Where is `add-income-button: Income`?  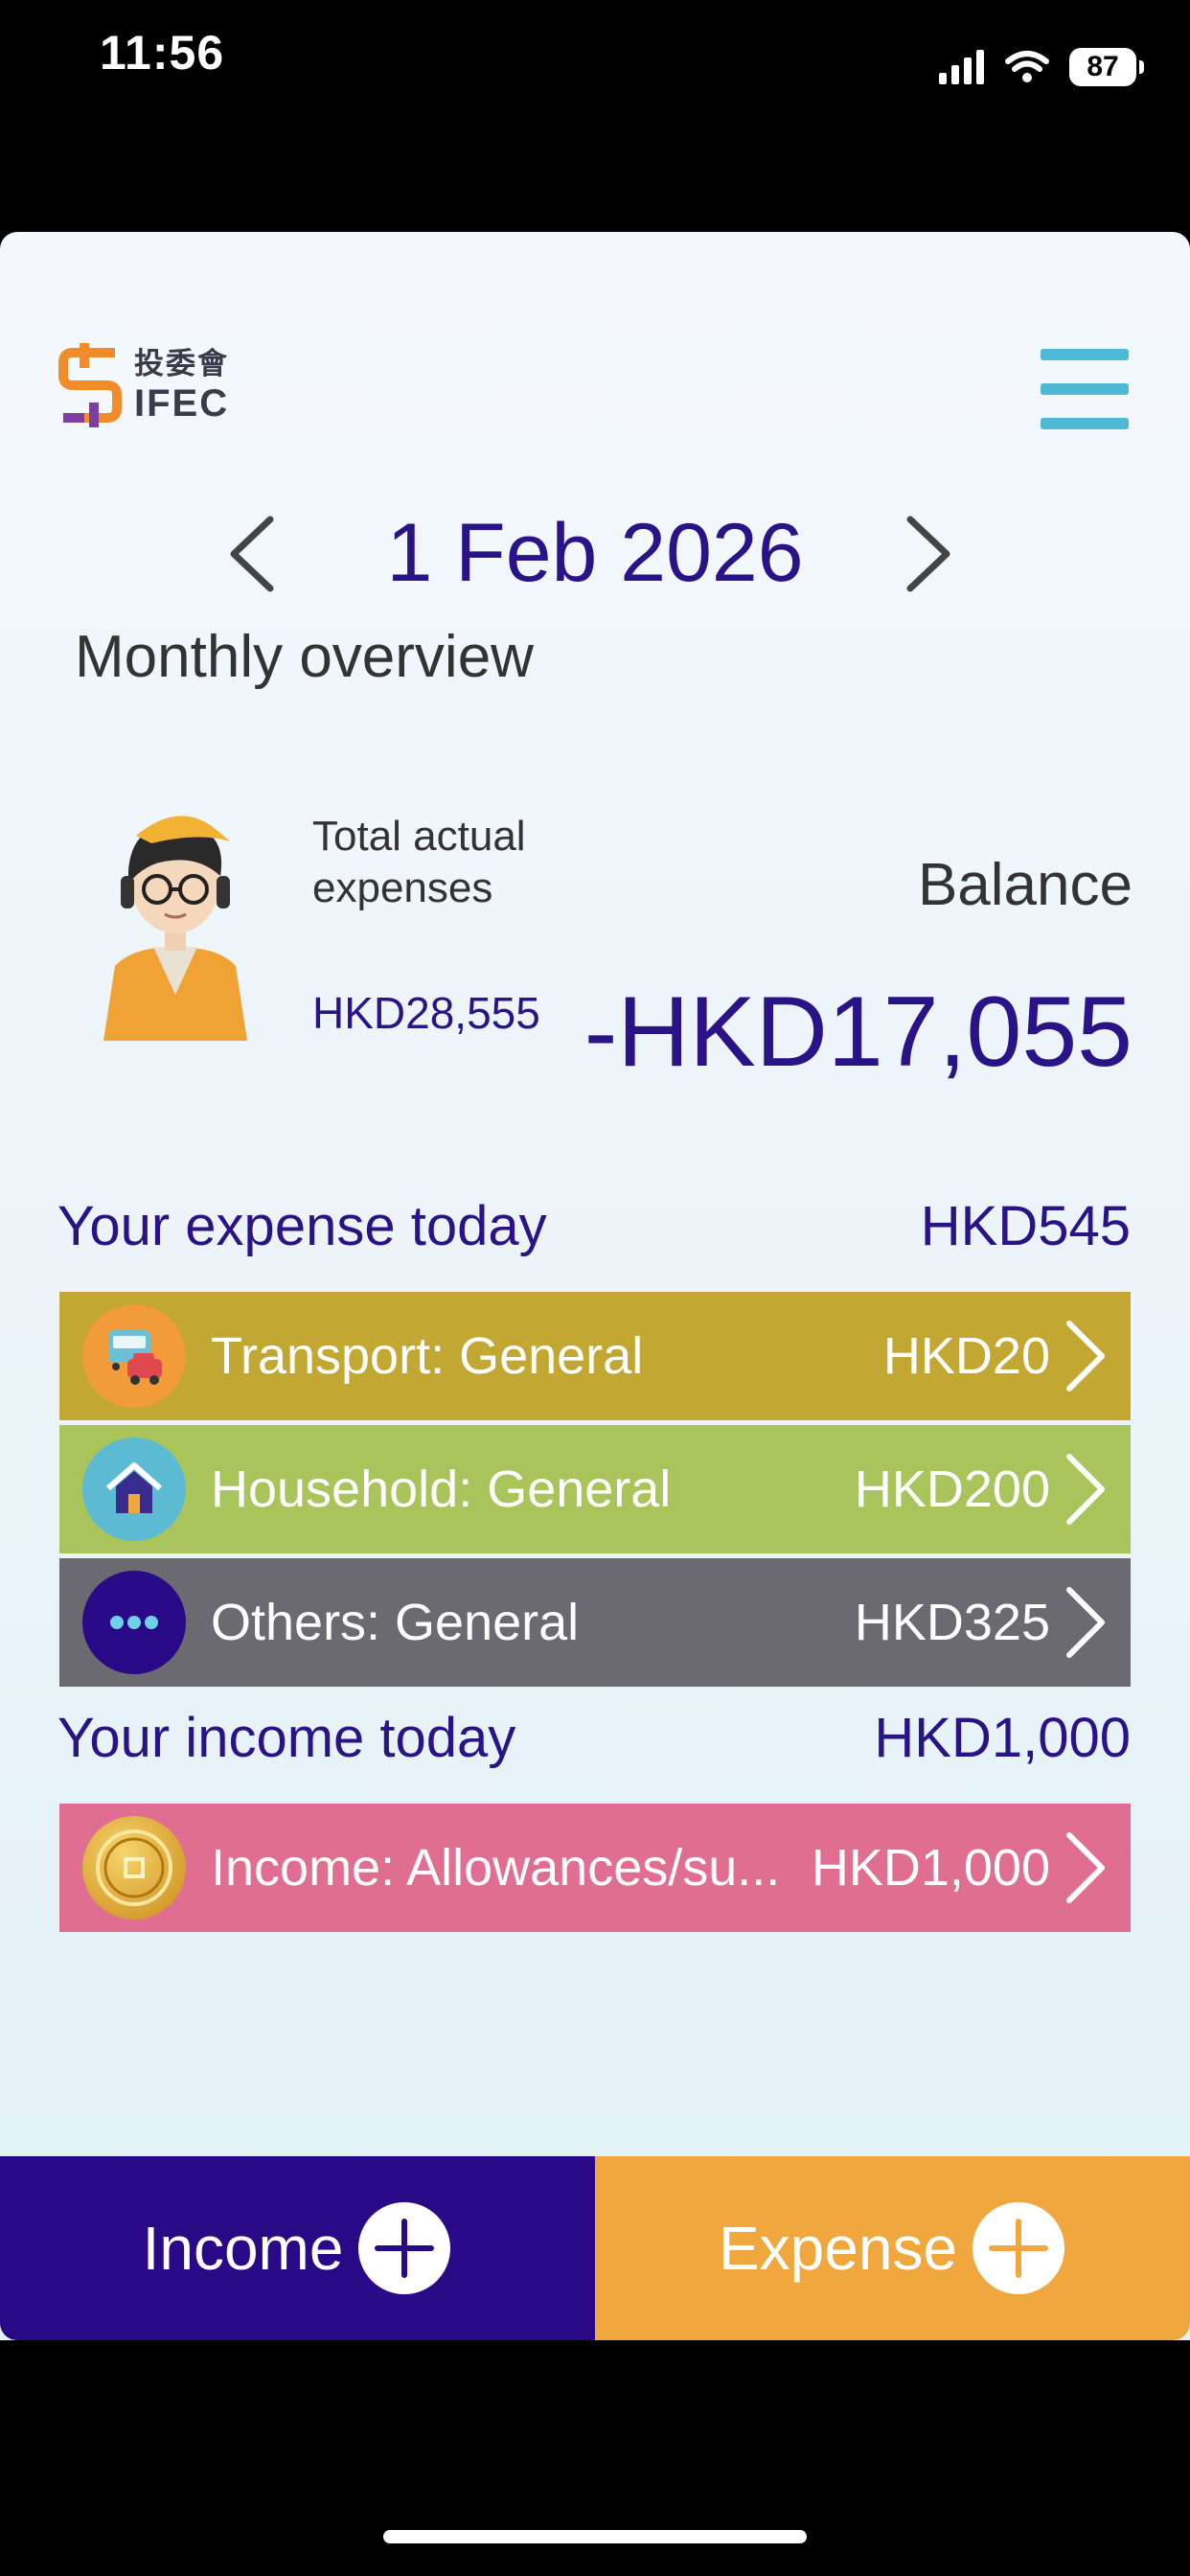 add-income-button: Income is located at coordinates (297, 2248).